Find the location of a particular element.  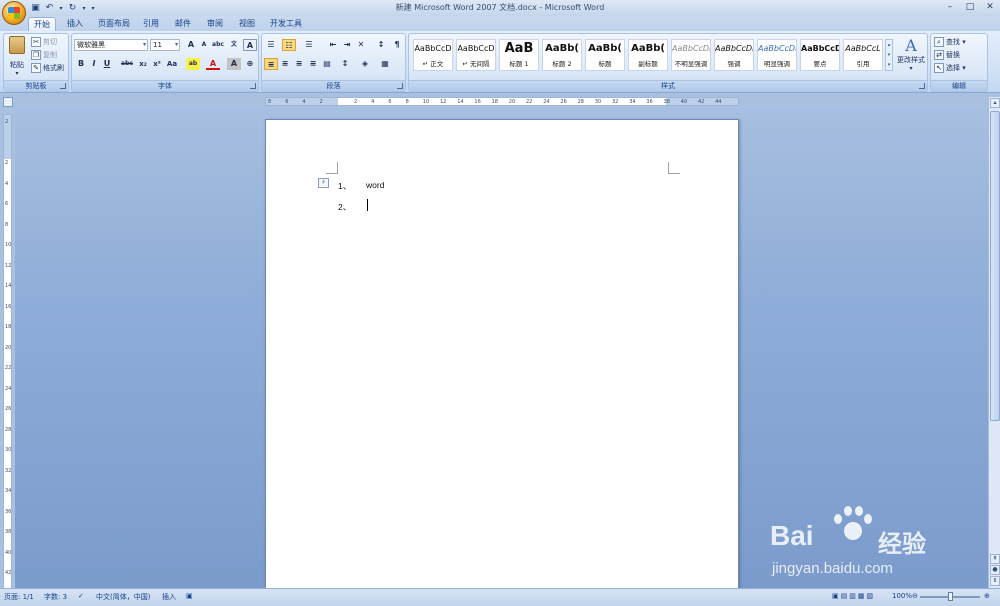

ruler-tick-label: 40 is located at coordinates (8, 552).